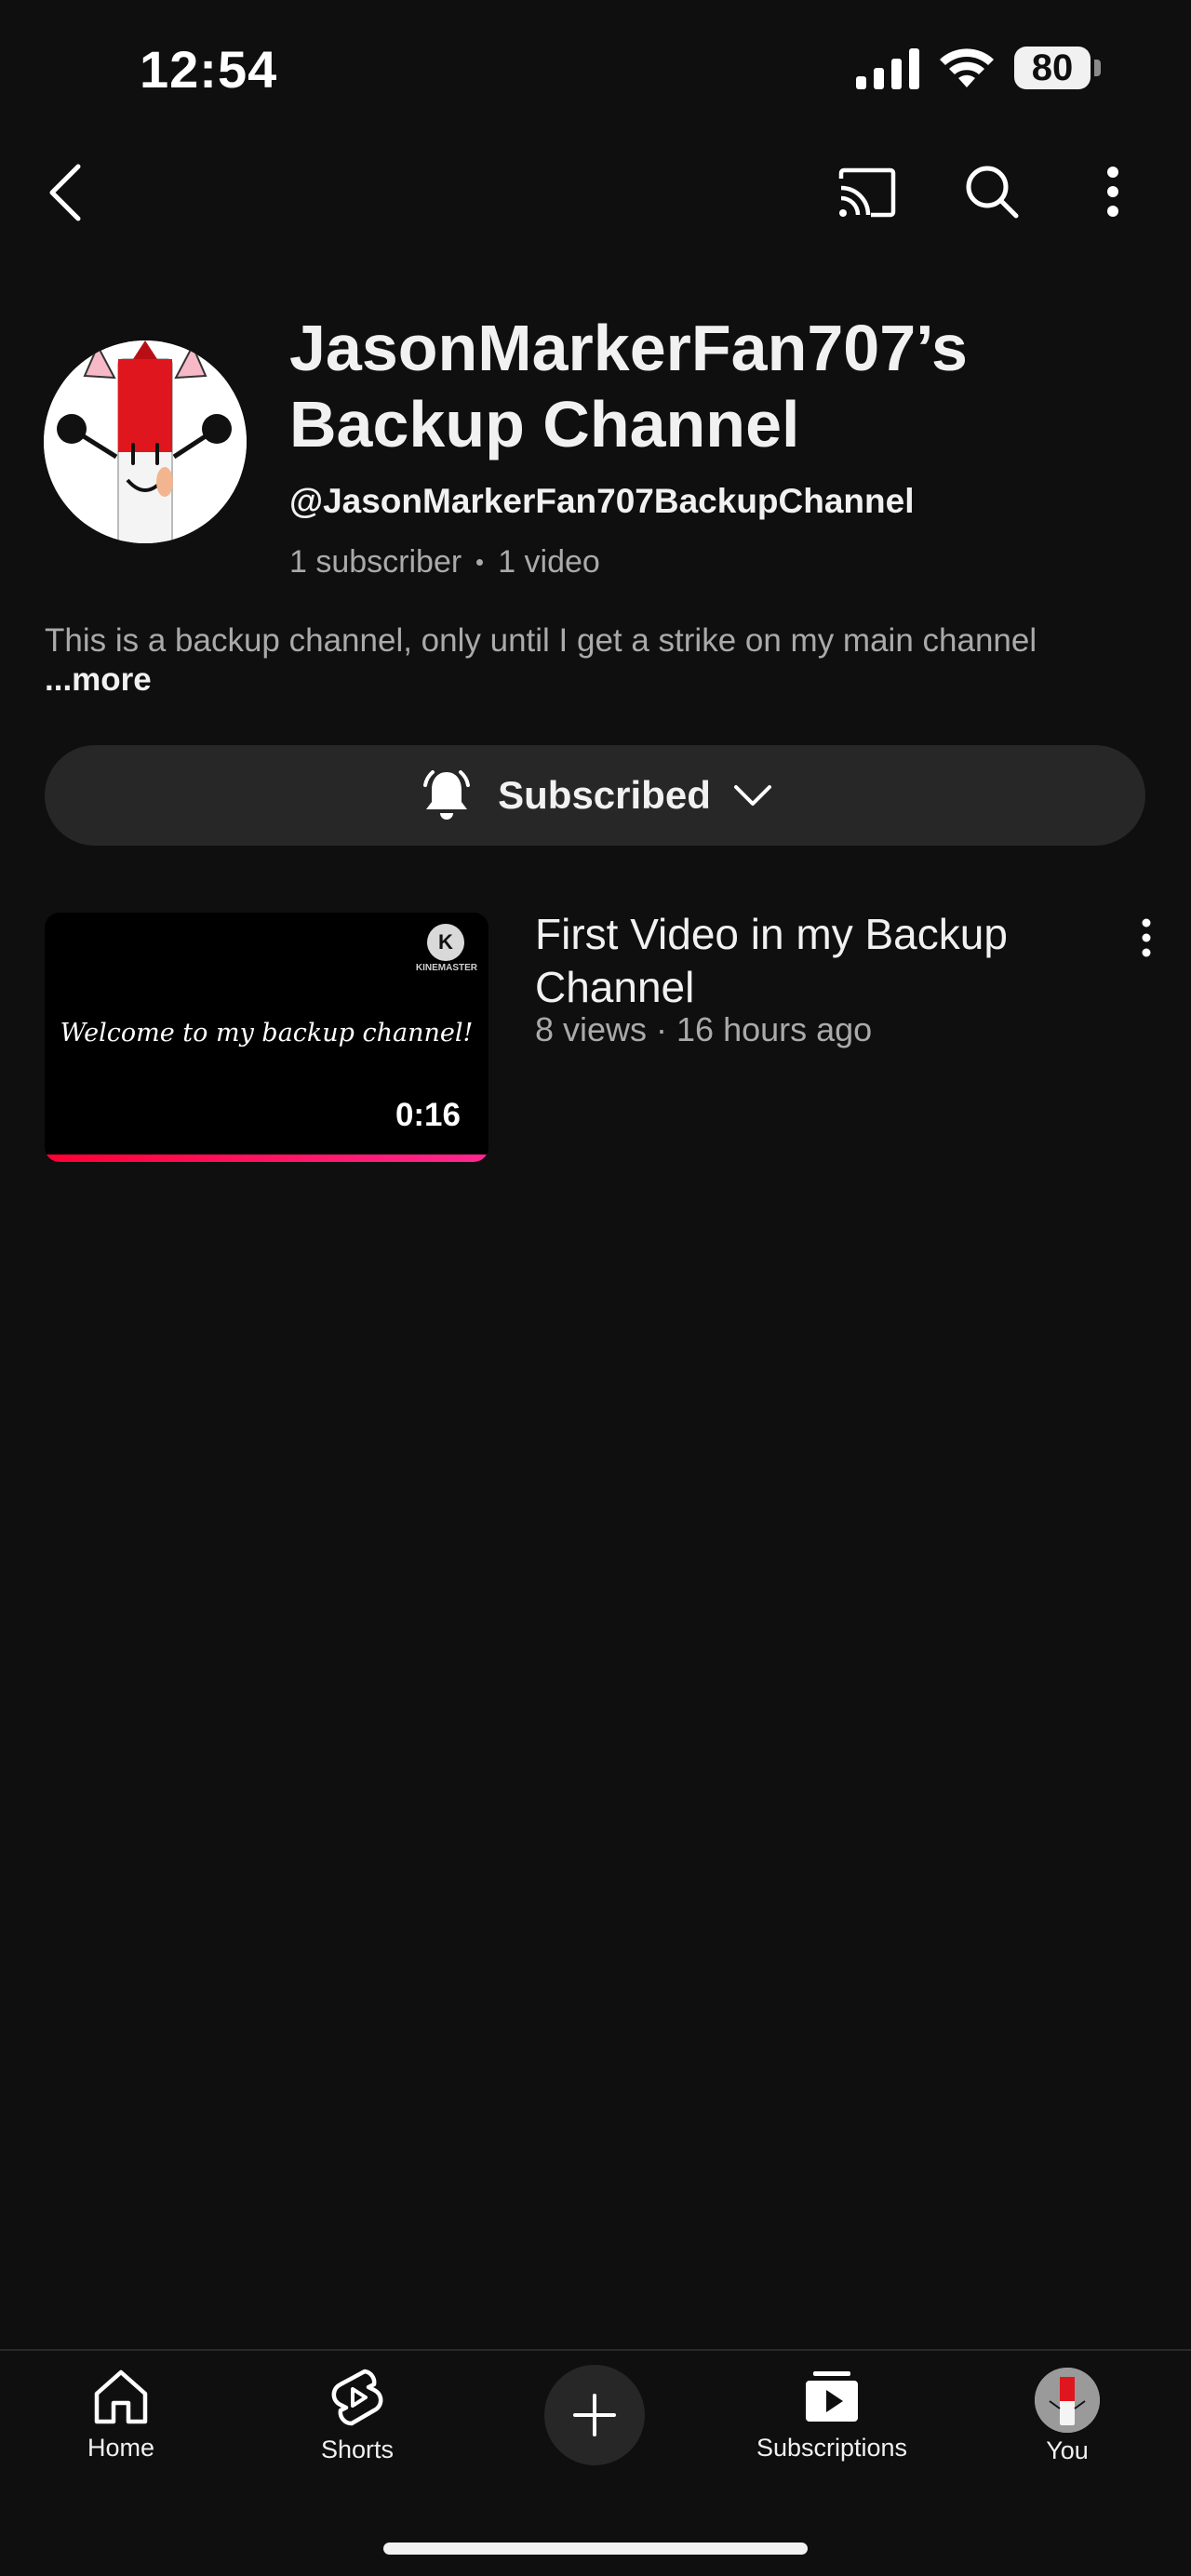  I want to click on more-link: ...more, so click(98, 679).